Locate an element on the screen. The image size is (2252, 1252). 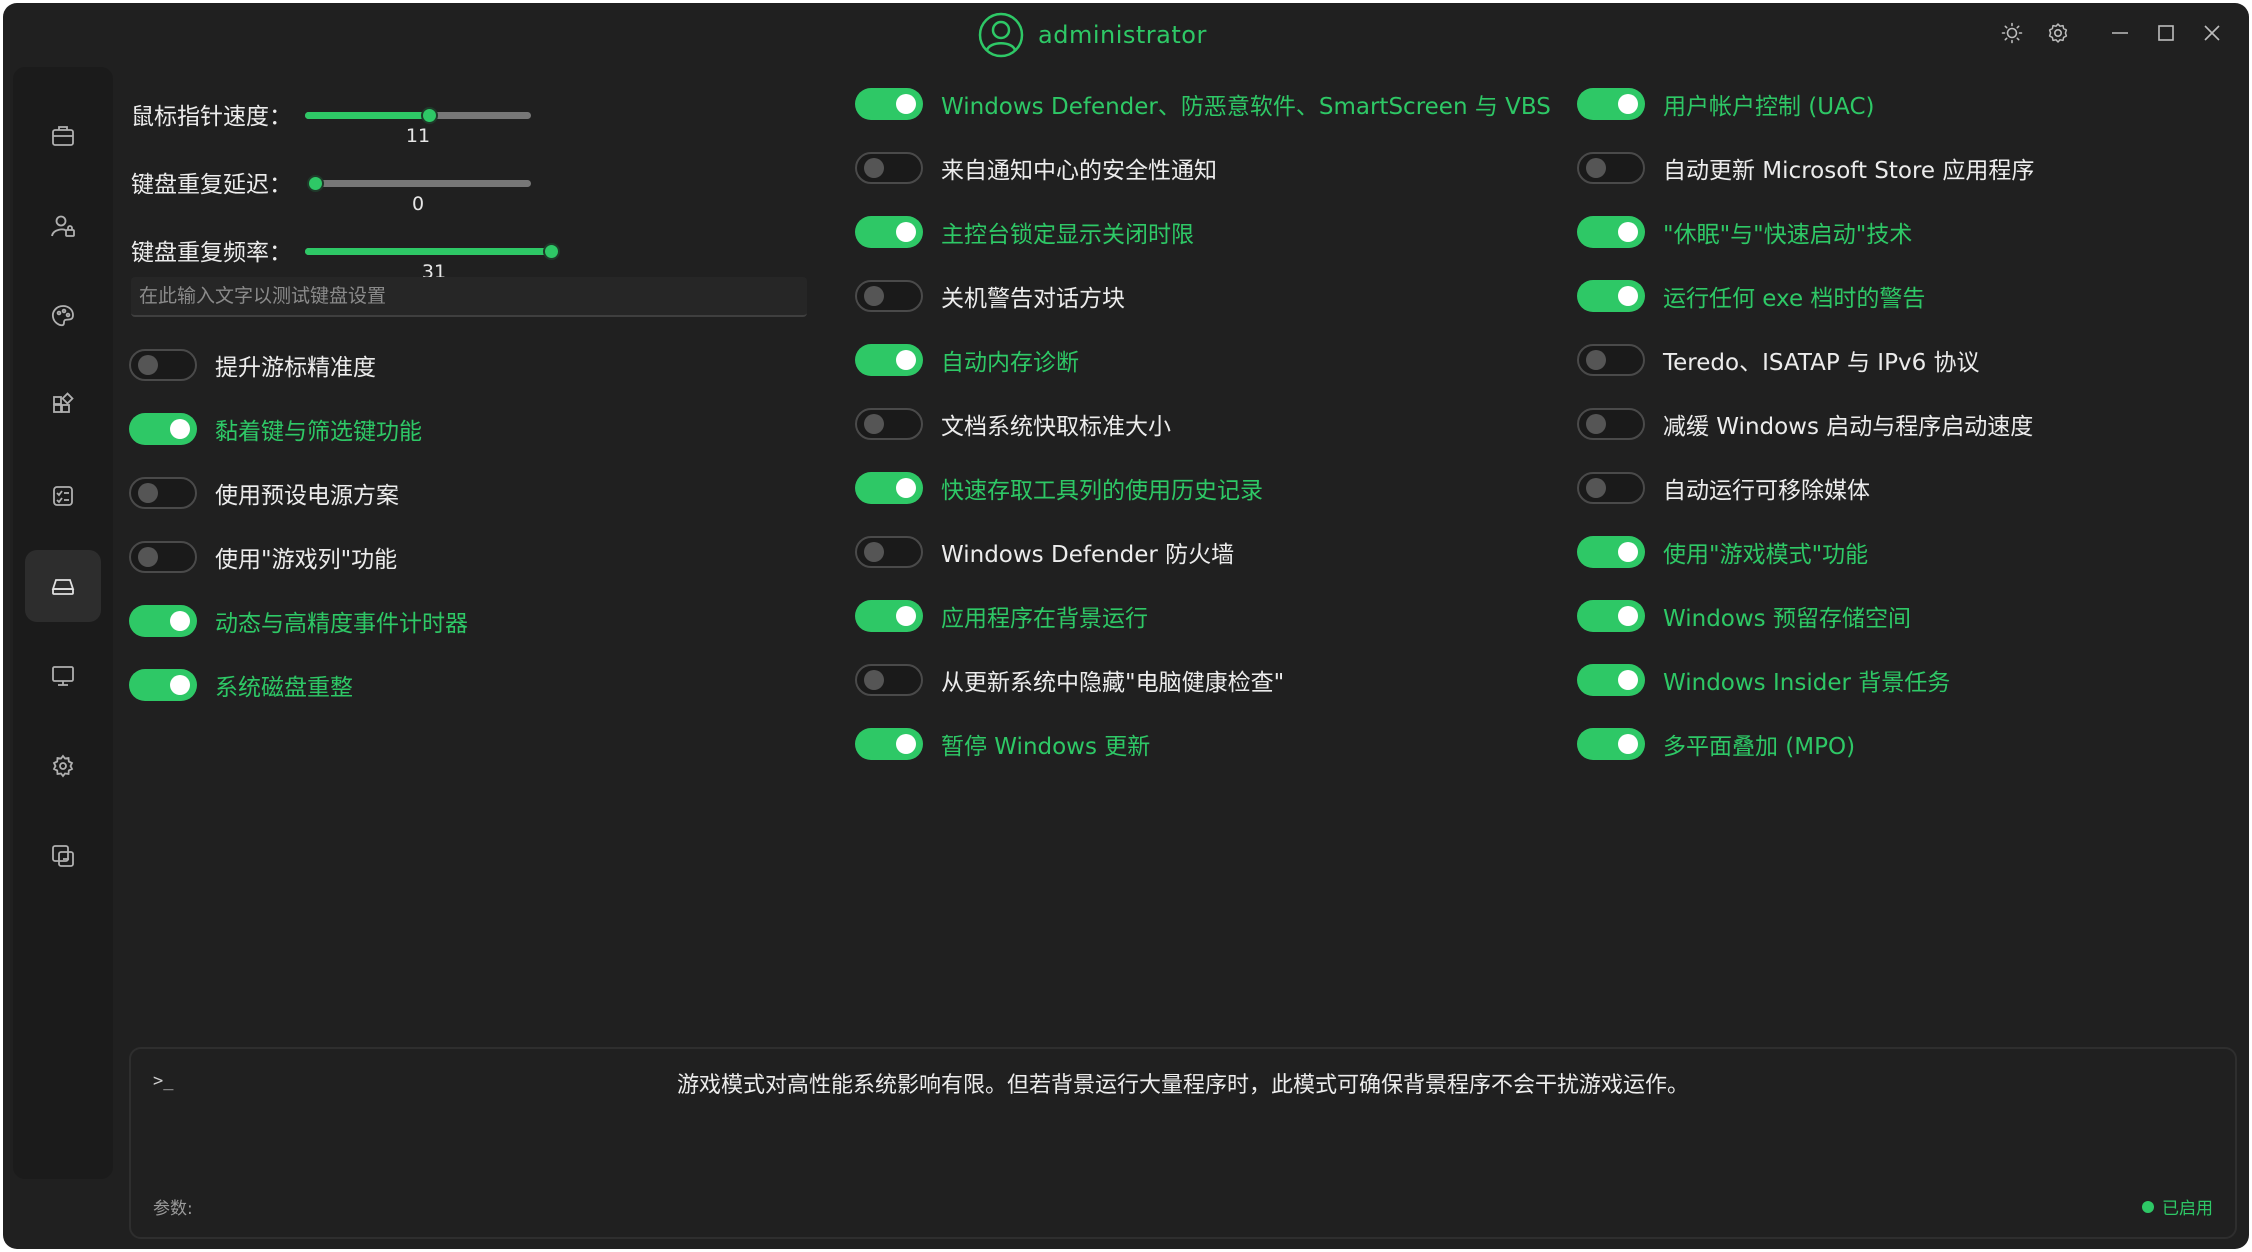
sidebar-item-apps is located at coordinates (63, 406).